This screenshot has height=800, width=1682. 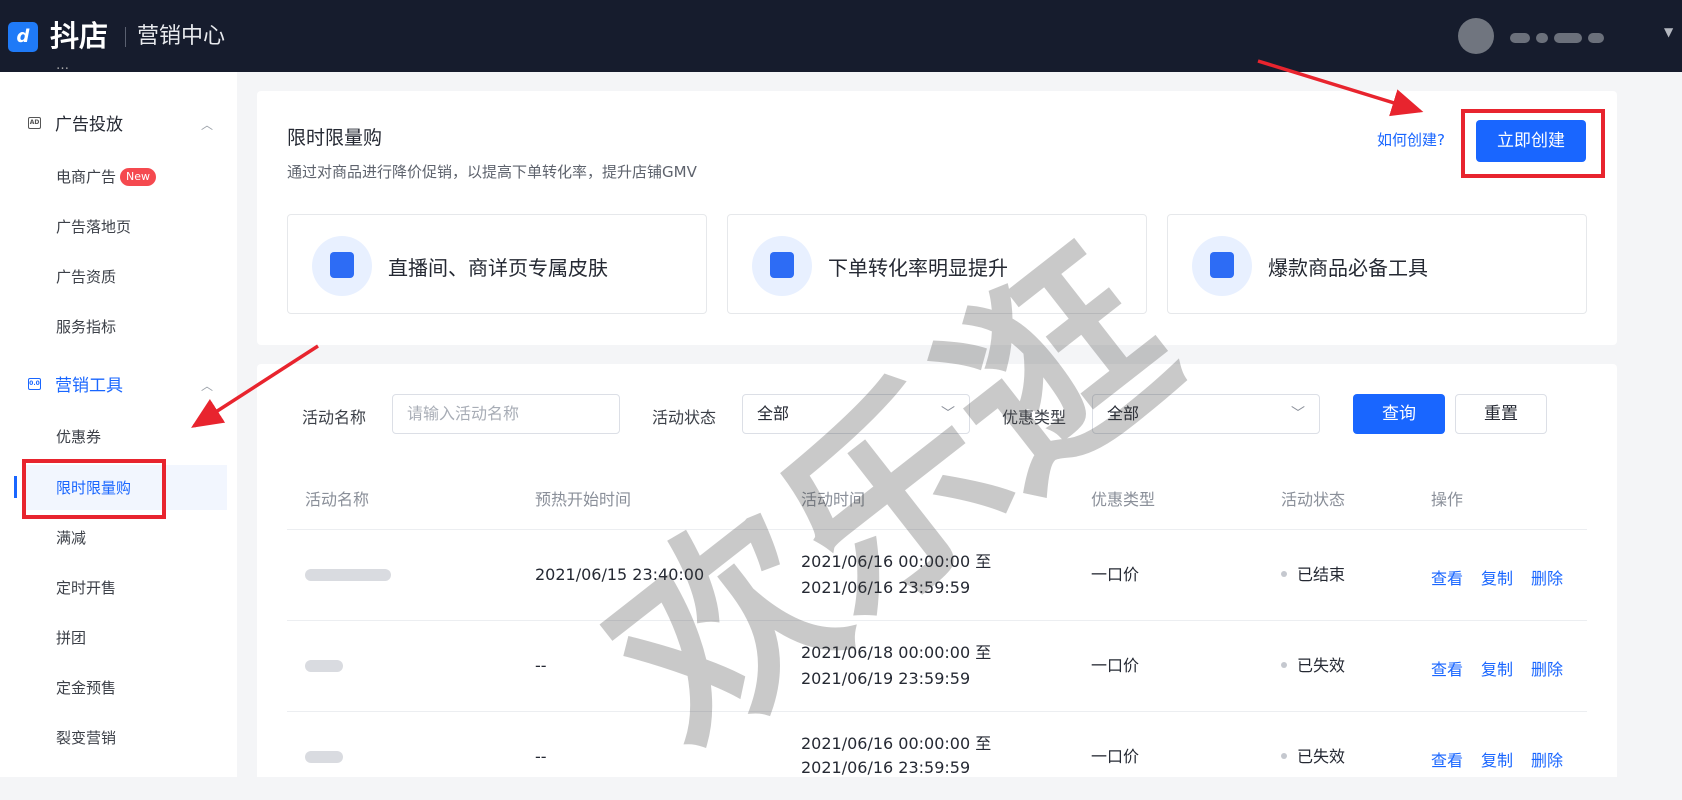 I want to click on sidebar-item-landing-page: 广告落地页, so click(x=93, y=227).